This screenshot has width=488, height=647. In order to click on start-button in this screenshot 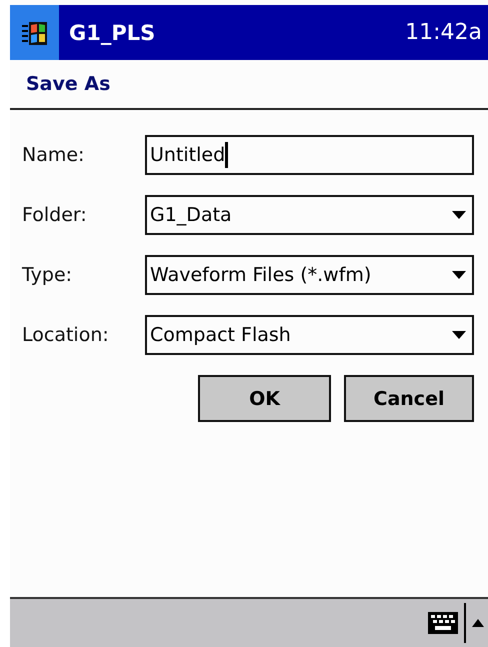, I will do `click(34, 32)`.